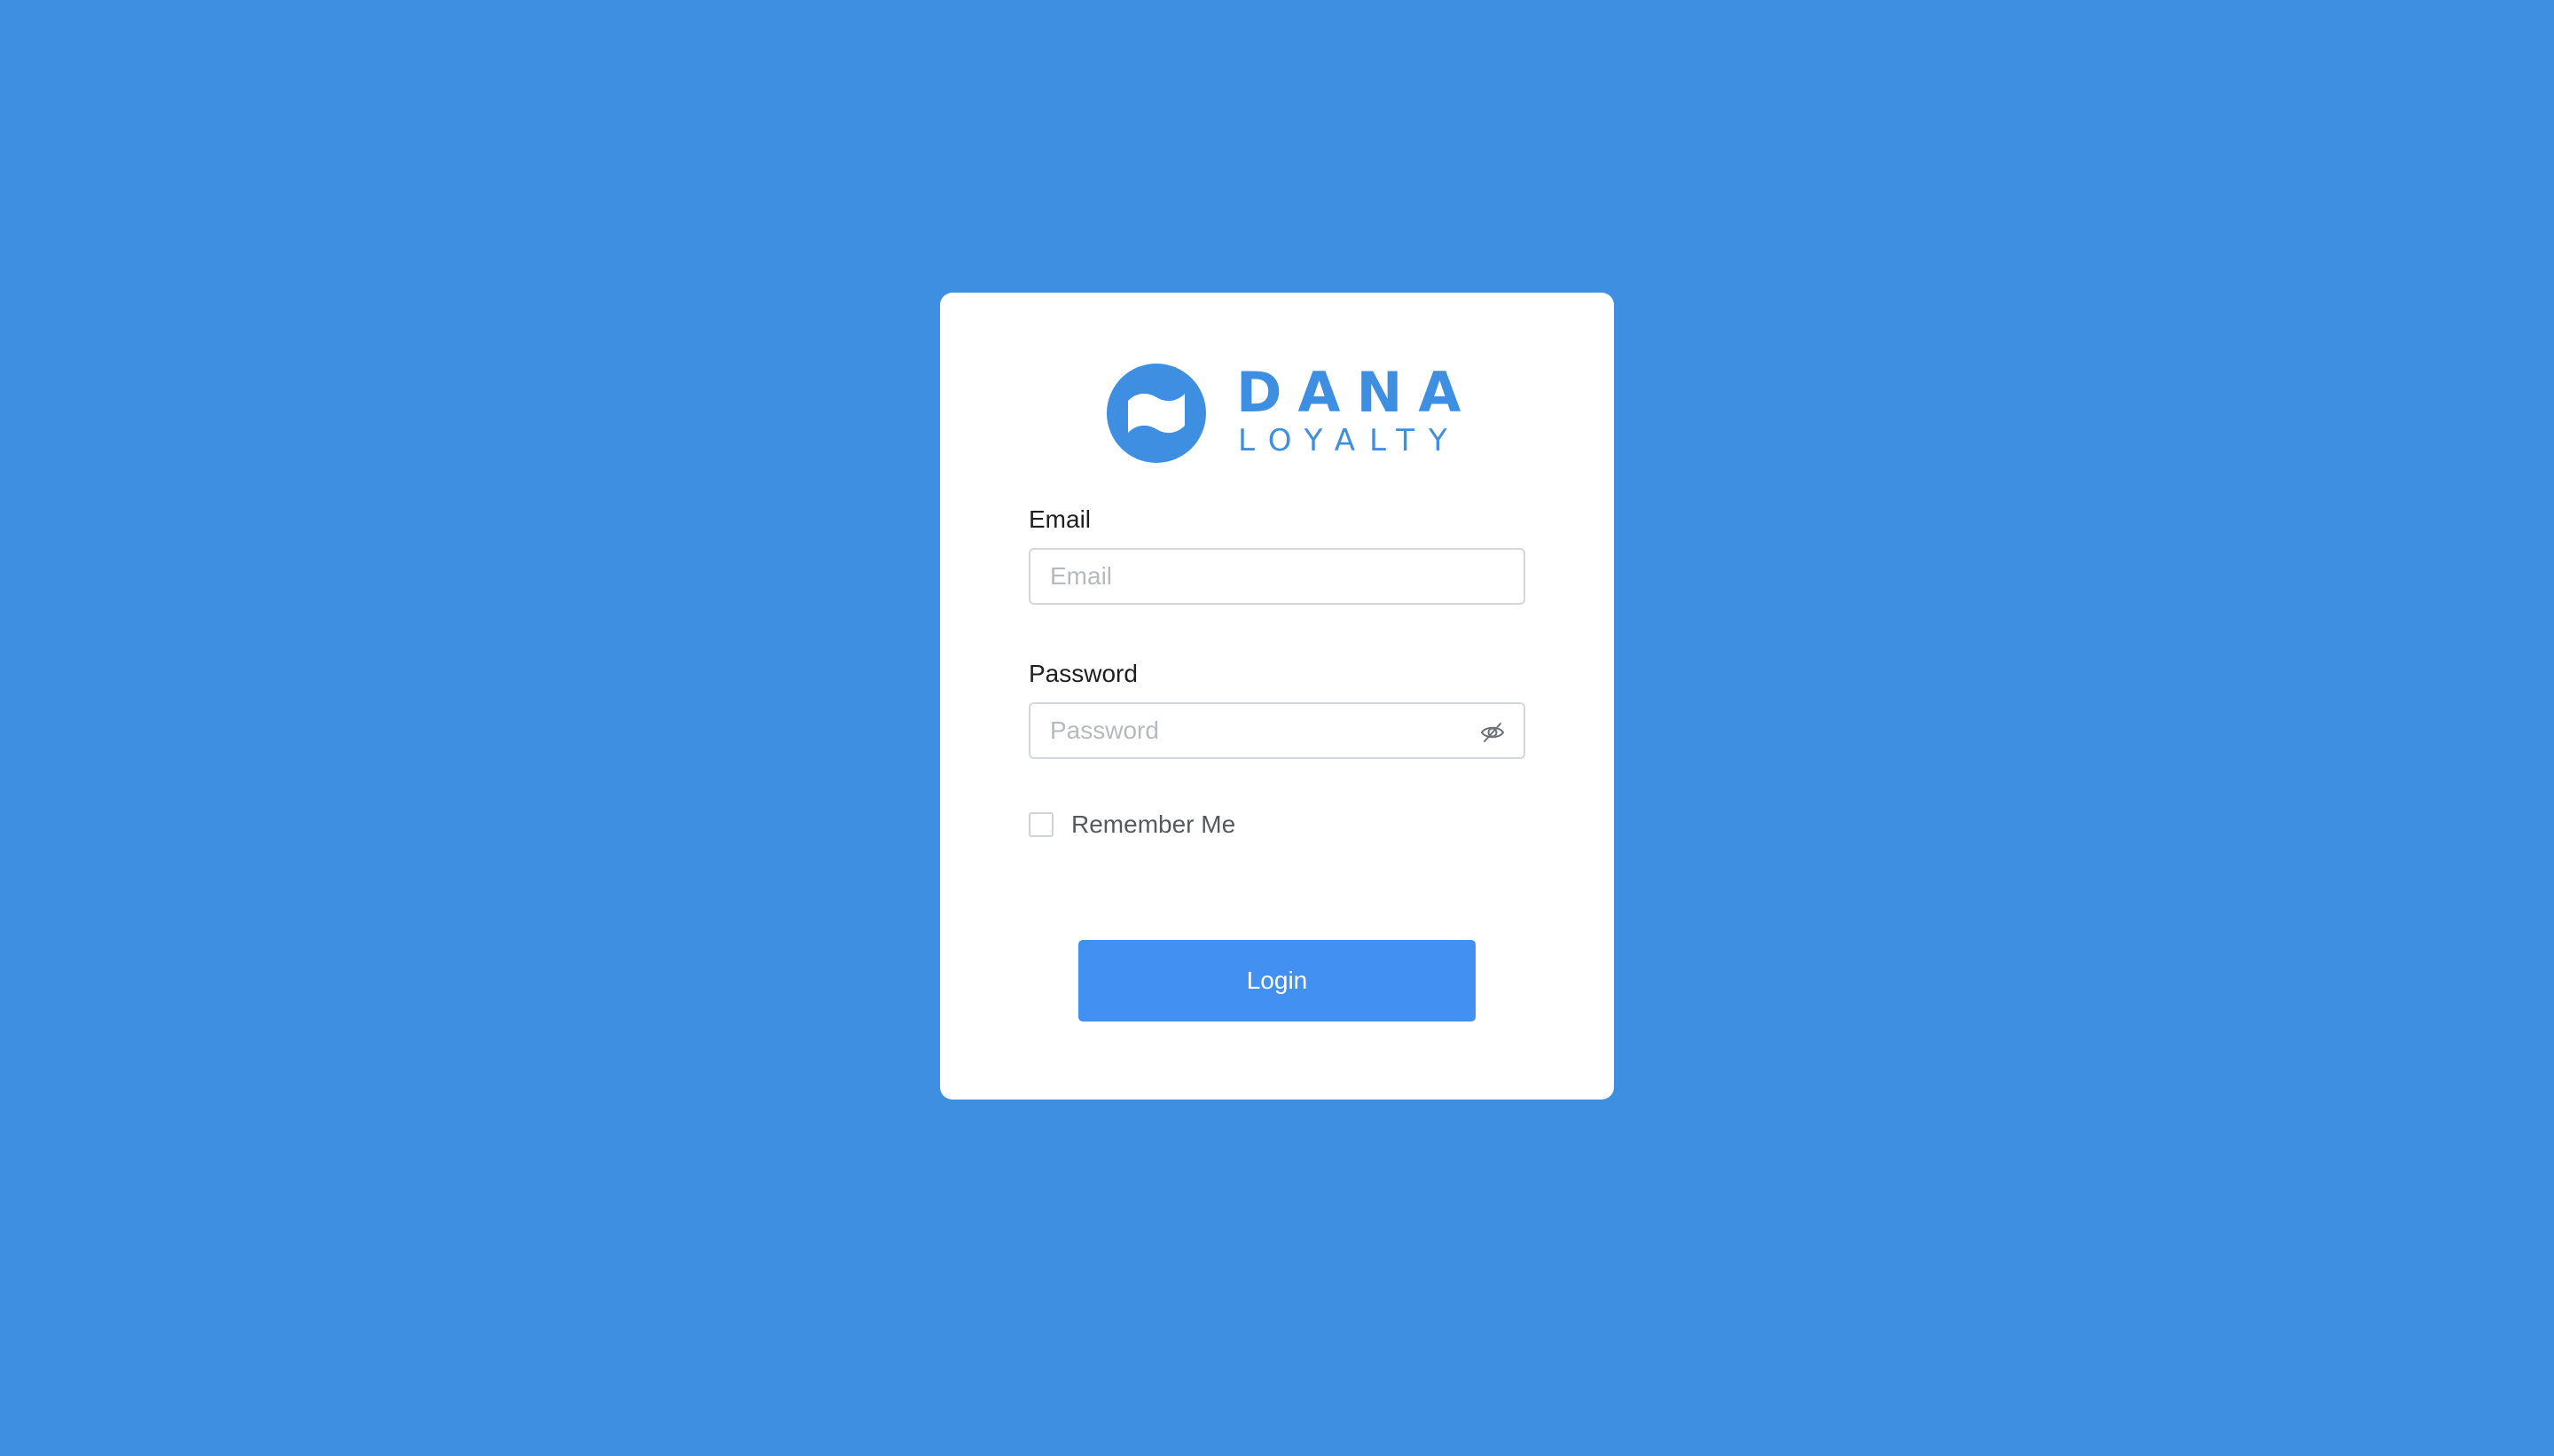 Image resolution: width=2554 pixels, height=1456 pixels. What do you see at coordinates (1356, 392) in the screenshot?
I see `brand-name: DANA` at bounding box center [1356, 392].